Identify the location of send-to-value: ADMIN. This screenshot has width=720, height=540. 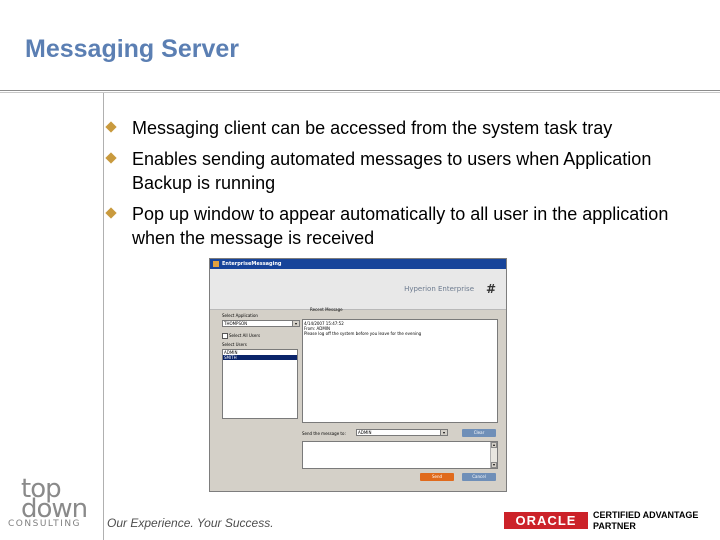
(365, 432).